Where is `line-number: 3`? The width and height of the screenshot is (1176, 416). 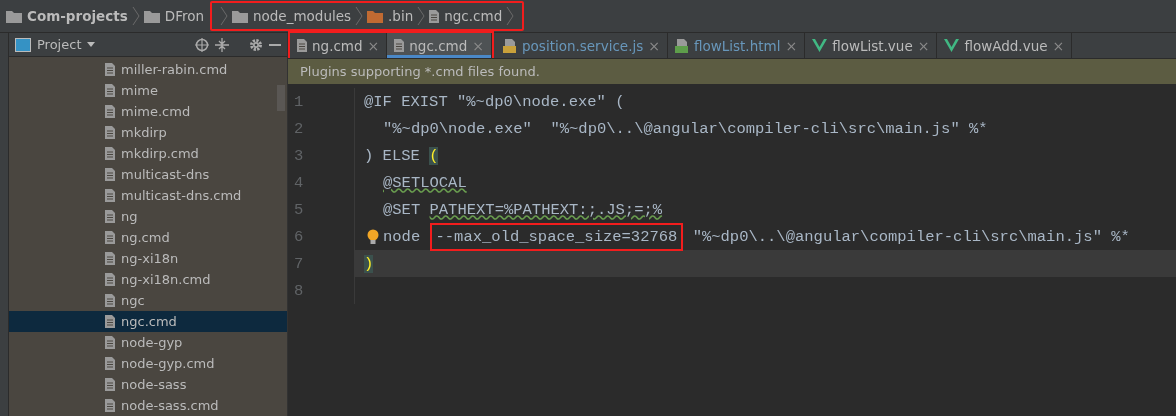 line-number: 3 is located at coordinates (299, 155).